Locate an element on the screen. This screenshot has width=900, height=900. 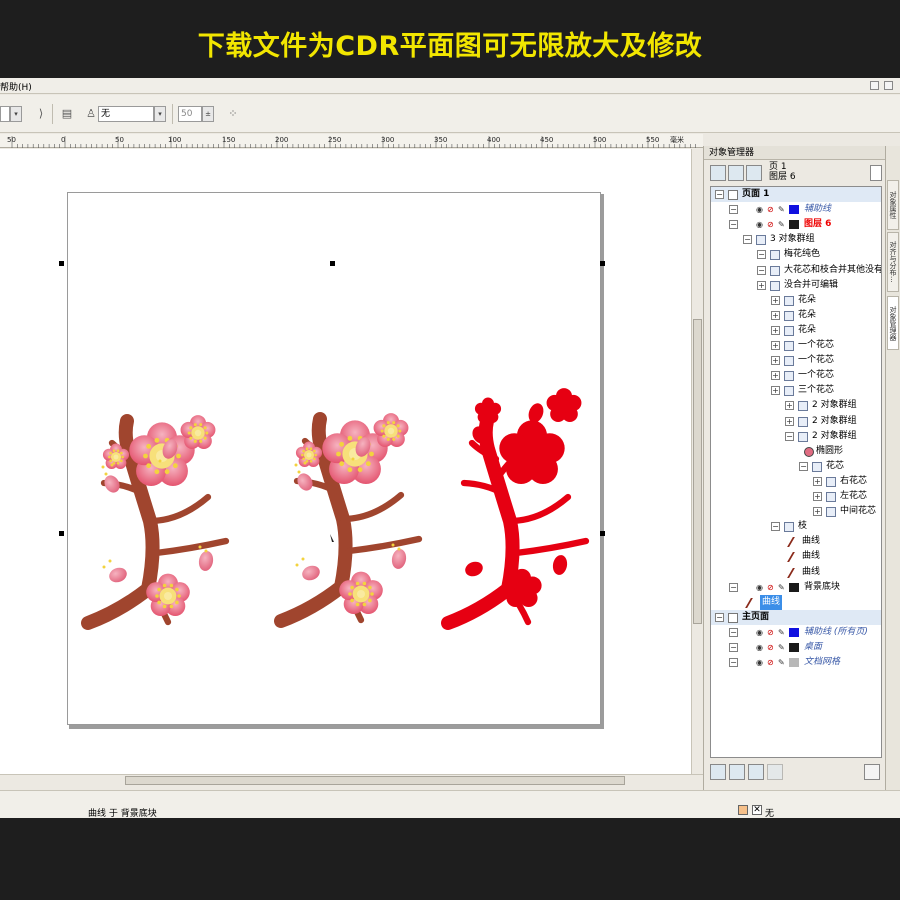
tree-row: − ◉ ⊘ ✎ 背景底块 is located at coordinates (796, 587).